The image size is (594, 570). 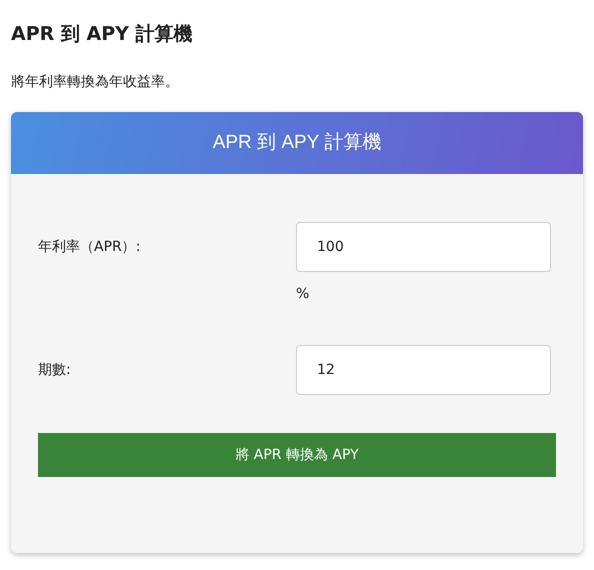 What do you see at coordinates (101, 34) in the screenshot?
I see `page-title: APR 到 APY 計算機` at bounding box center [101, 34].